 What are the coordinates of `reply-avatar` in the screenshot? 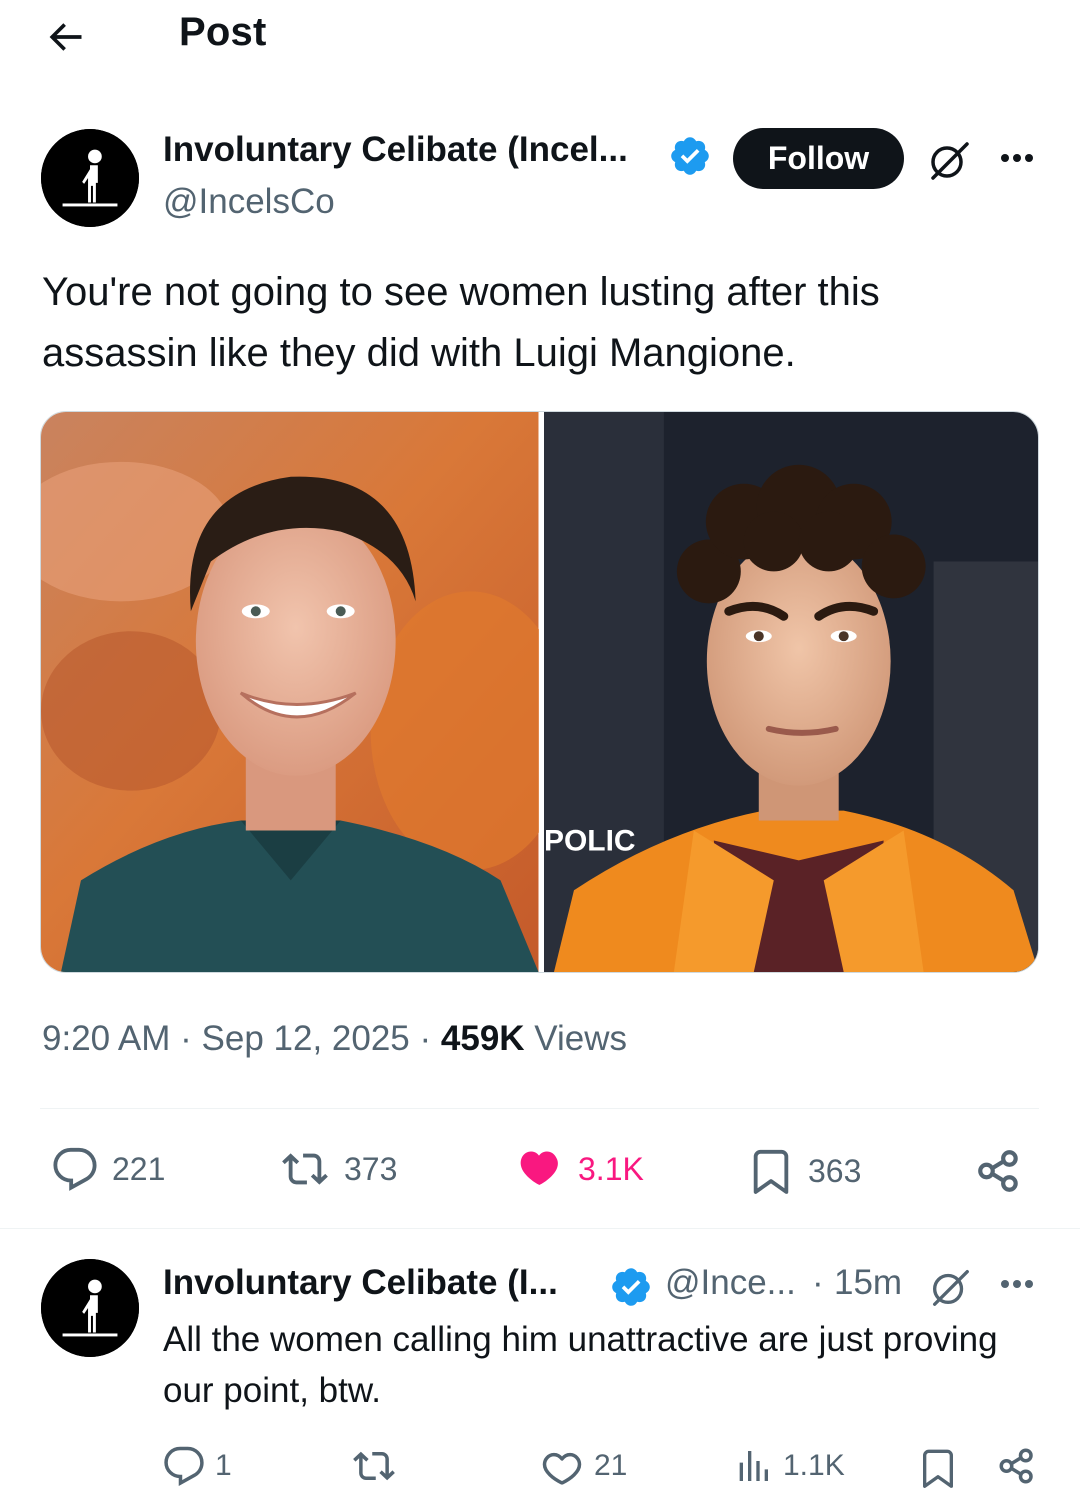 It's located at (90, 1308).